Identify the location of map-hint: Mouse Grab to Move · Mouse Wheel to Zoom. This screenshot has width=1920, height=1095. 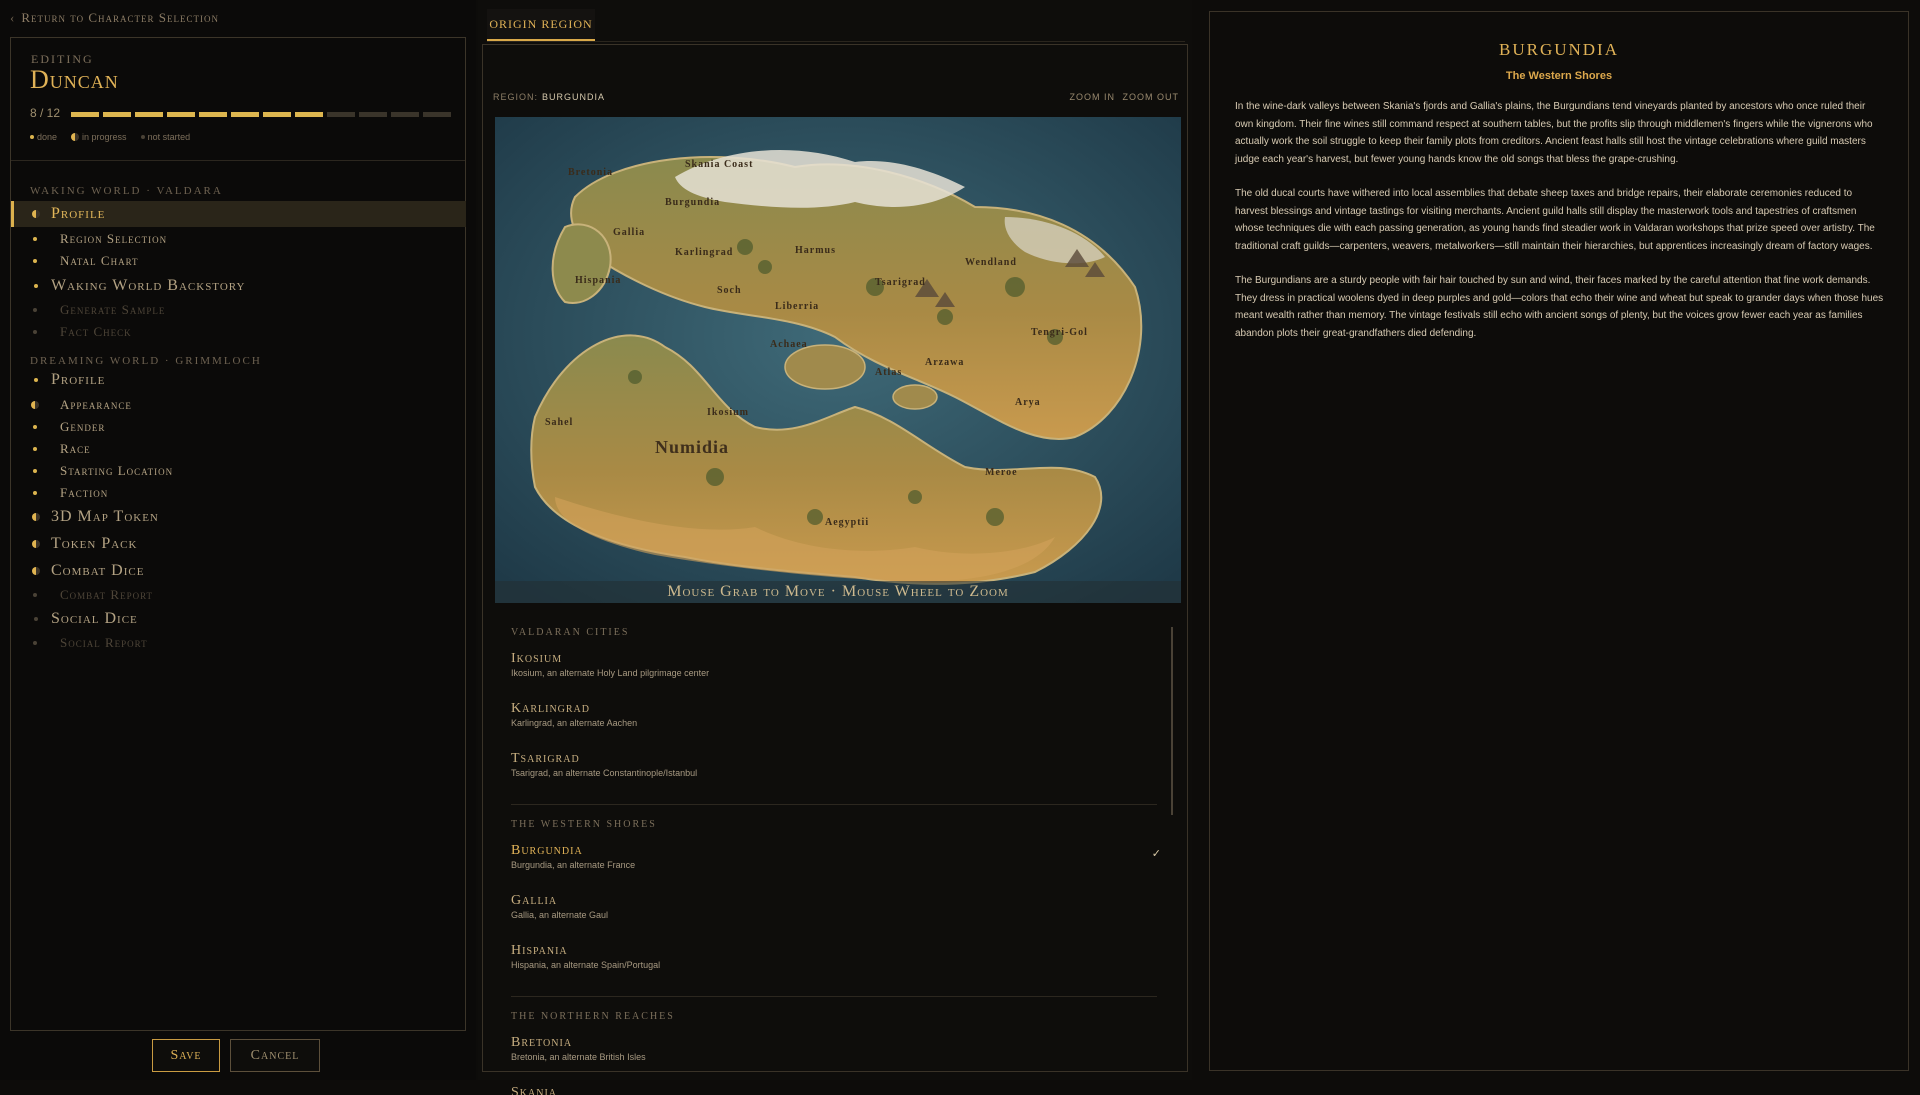
(838, 592).